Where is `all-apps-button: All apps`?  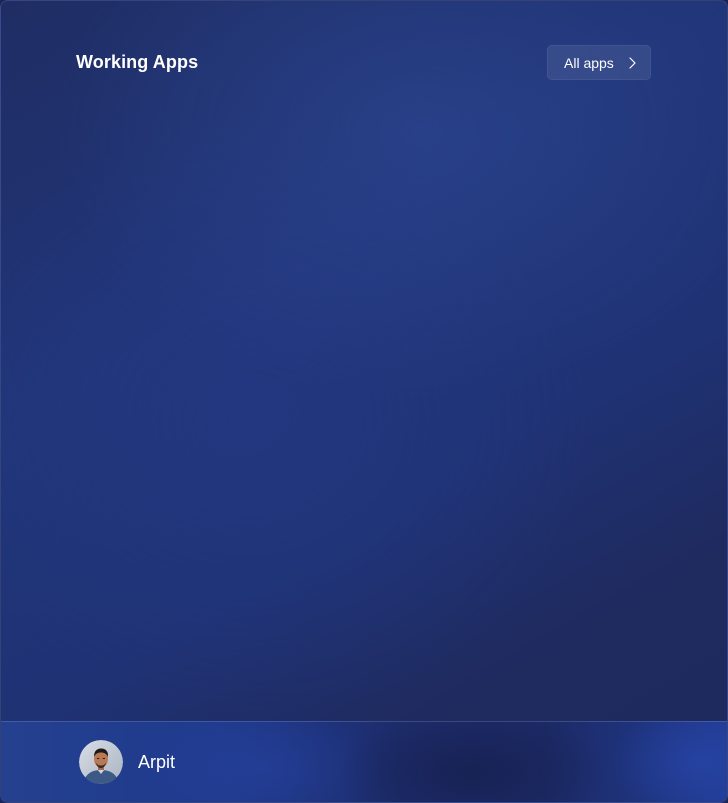
all-apps-button: All apps is located at coordinates (599, 62).